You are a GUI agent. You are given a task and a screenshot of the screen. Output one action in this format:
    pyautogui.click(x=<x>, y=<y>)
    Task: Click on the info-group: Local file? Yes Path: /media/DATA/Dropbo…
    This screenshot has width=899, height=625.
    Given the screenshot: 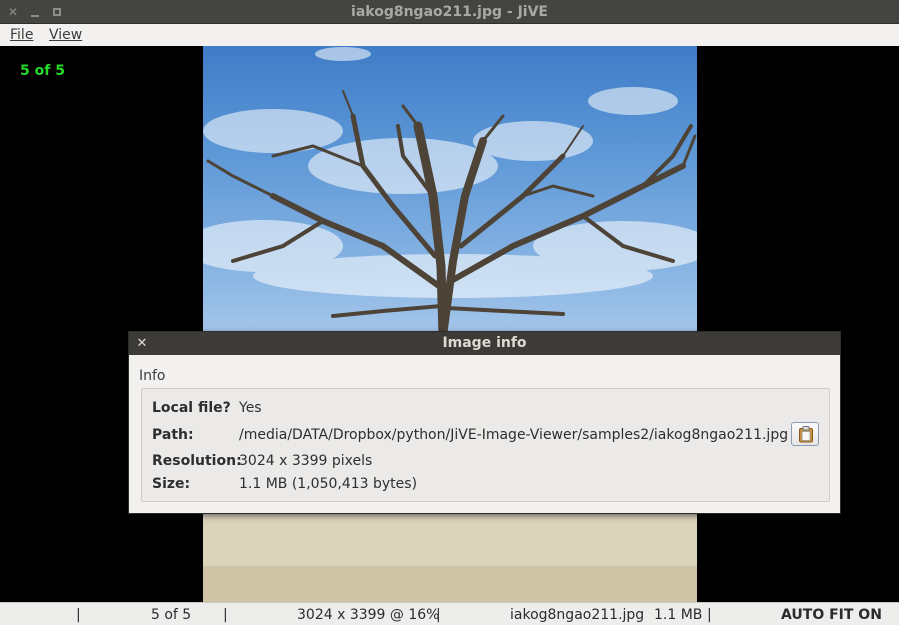 What is the action you would take?
    pyautogui.click(x=485, y=445)
    